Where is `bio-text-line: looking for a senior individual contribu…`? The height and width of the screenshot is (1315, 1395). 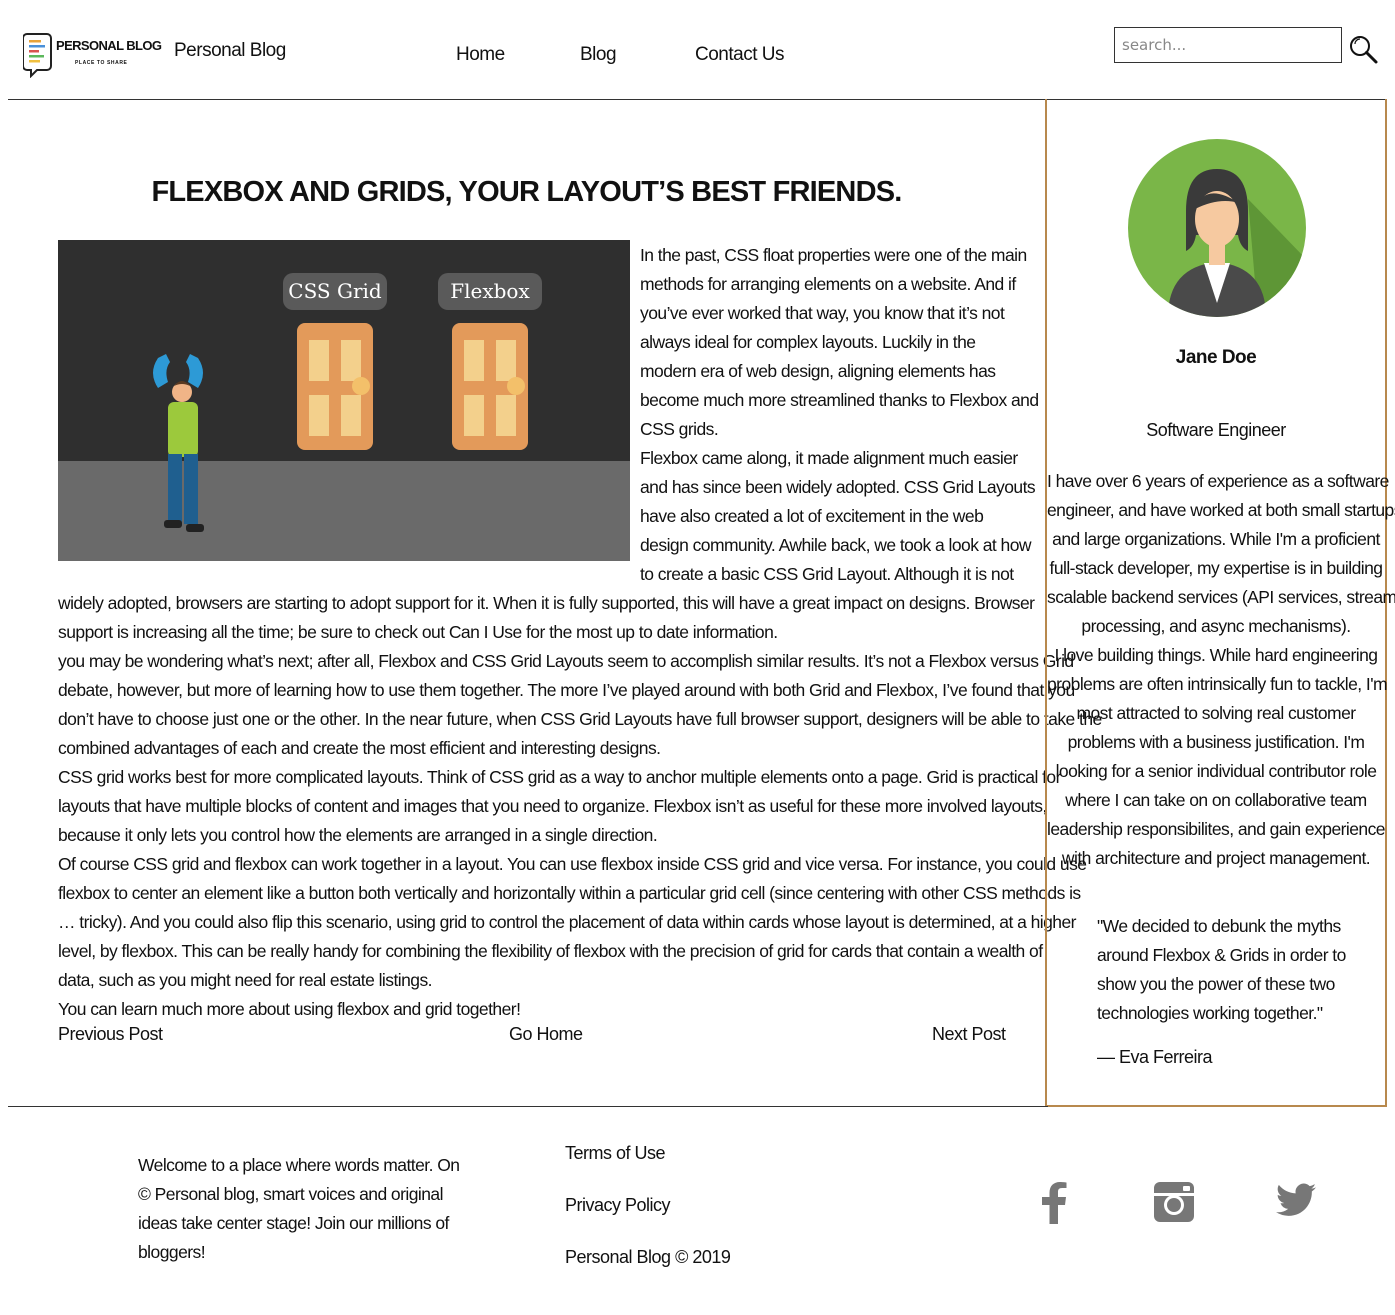
bio-text-line: looking for a senior individual contribu… is located at coordinates (1216, 771).